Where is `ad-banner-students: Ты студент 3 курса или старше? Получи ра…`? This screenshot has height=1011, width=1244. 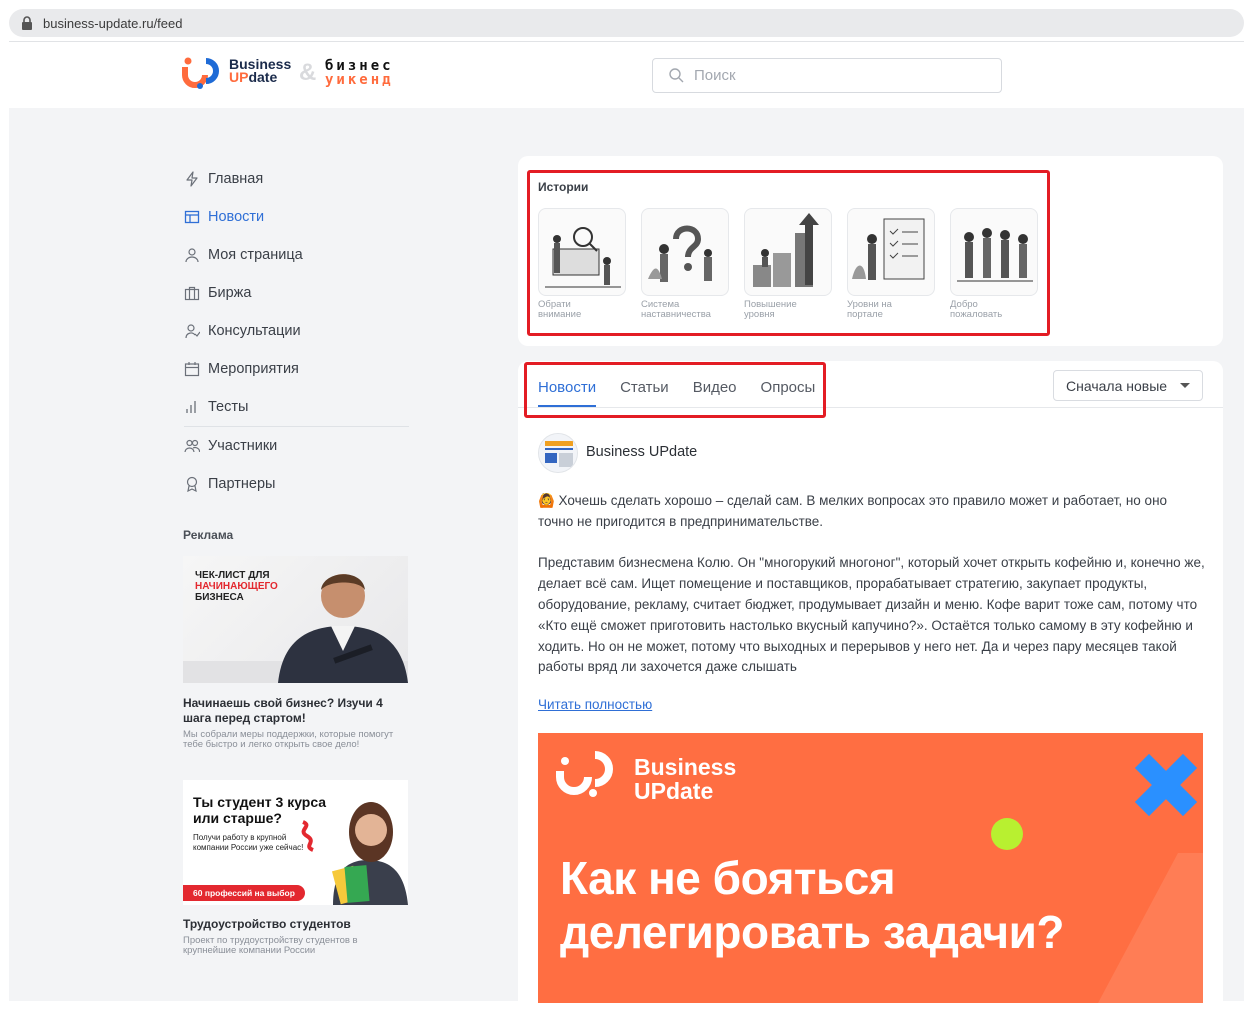
ad-banner-students: Ты студент 3 курса или старше? Получи ра… is located at coordinates (295, 842).